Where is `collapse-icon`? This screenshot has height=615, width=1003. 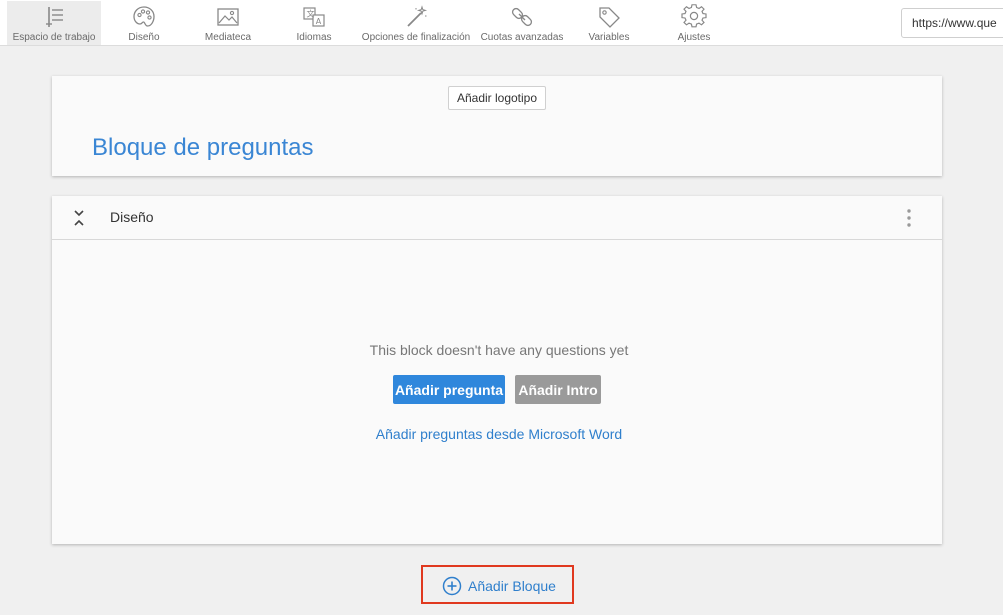
collapse-icon is located at coordinates (79, 218).